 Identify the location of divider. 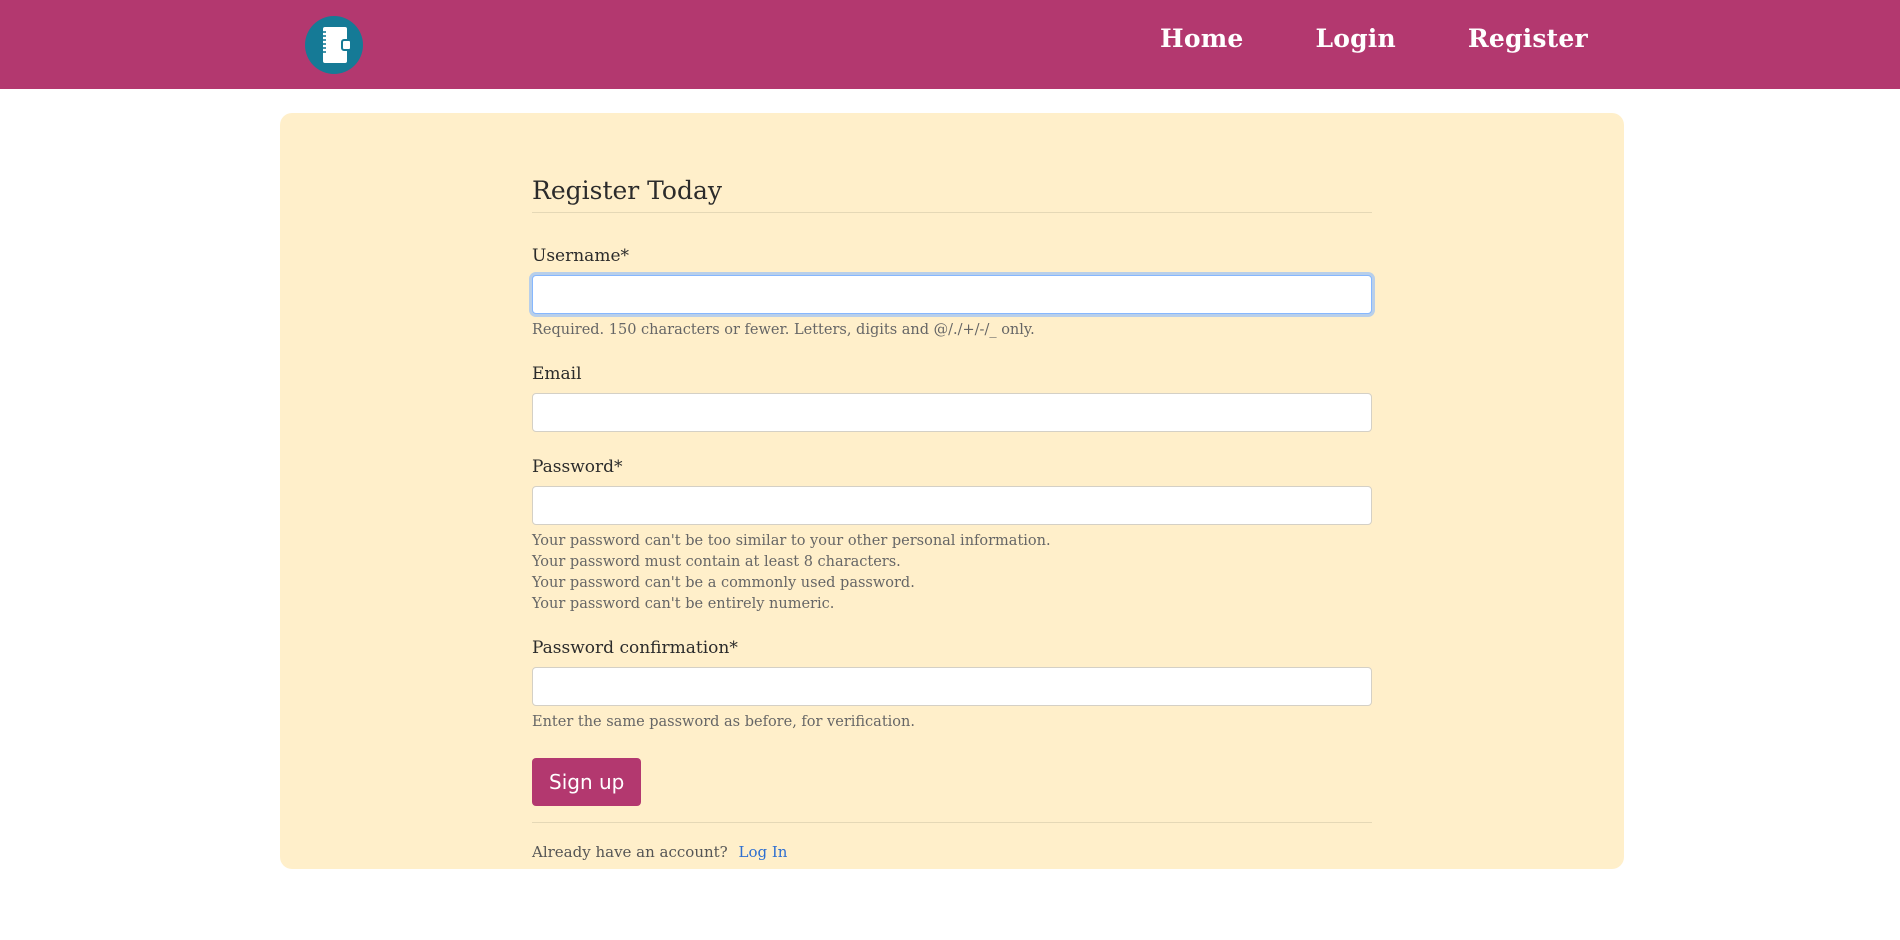
(952, 822).